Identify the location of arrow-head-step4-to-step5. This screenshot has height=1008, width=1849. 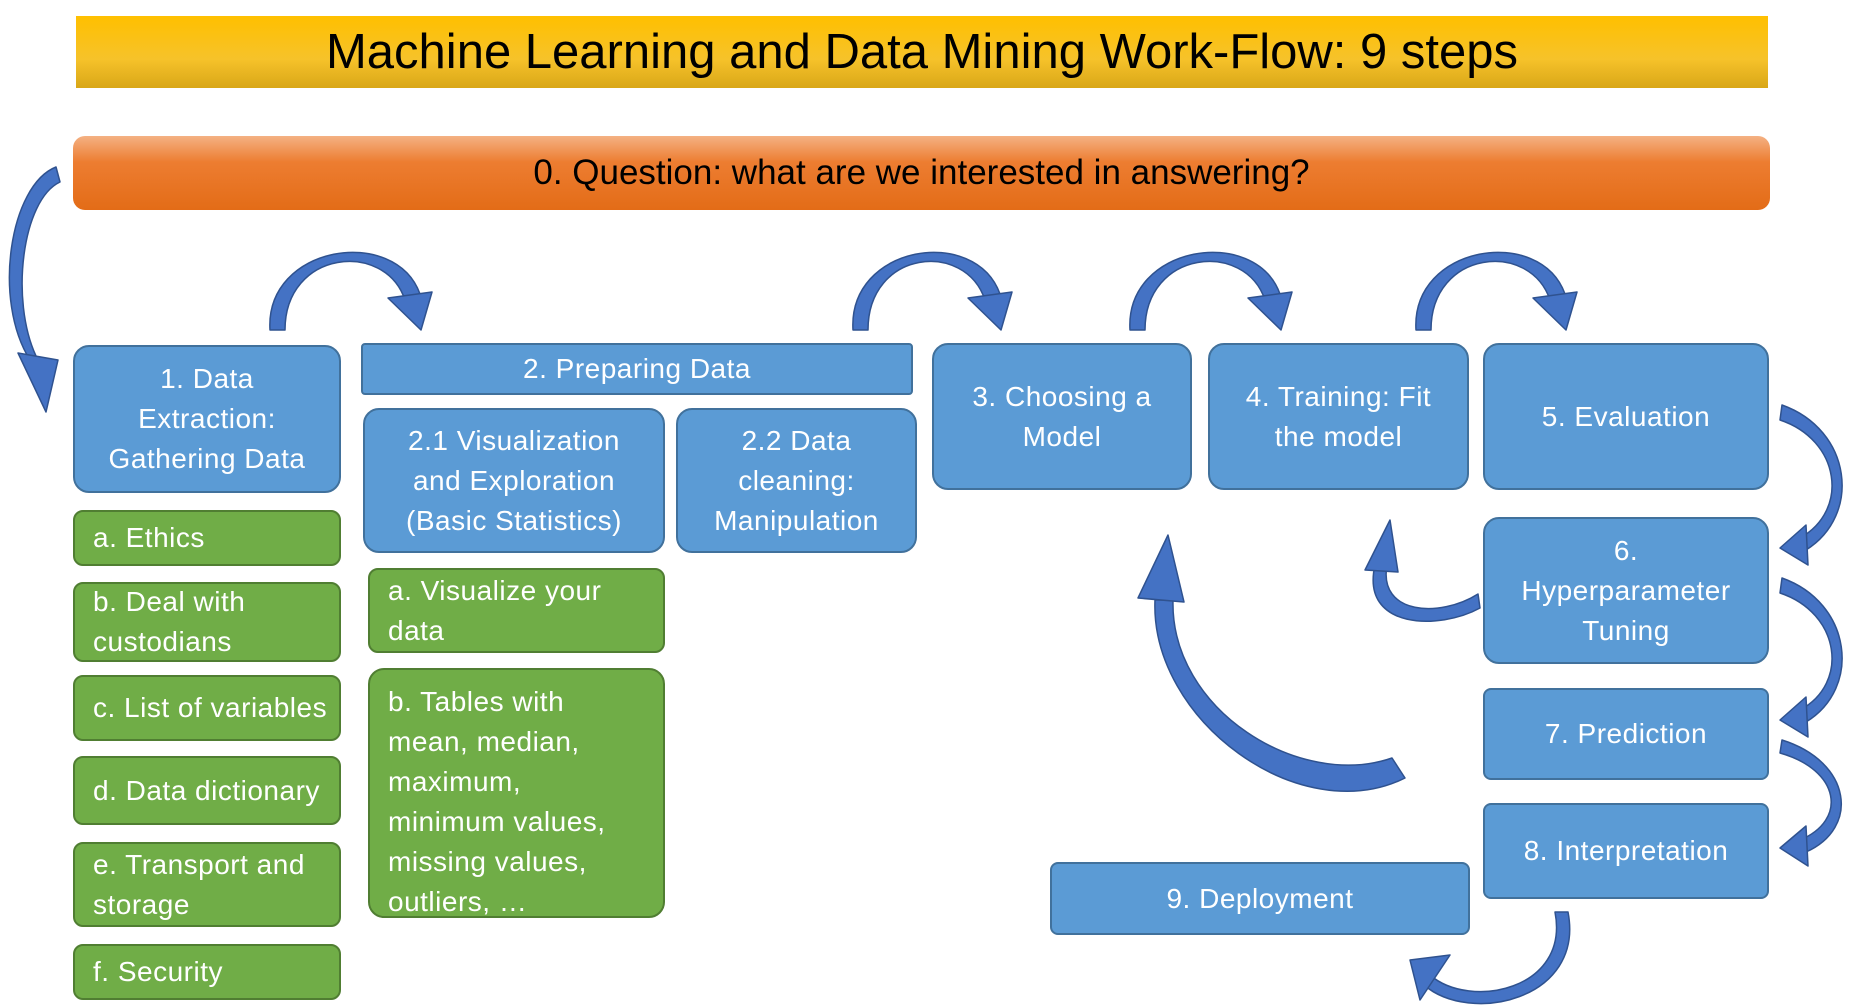
(1555, 311).